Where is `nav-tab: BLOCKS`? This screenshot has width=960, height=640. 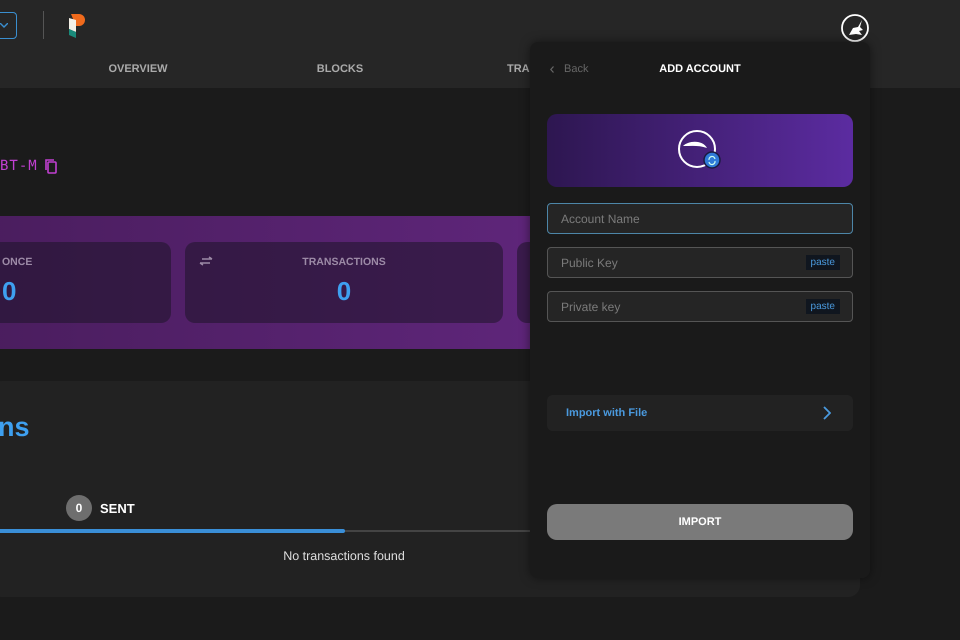 nav-tab: BLOCKS is located at coordinates (340, 69).